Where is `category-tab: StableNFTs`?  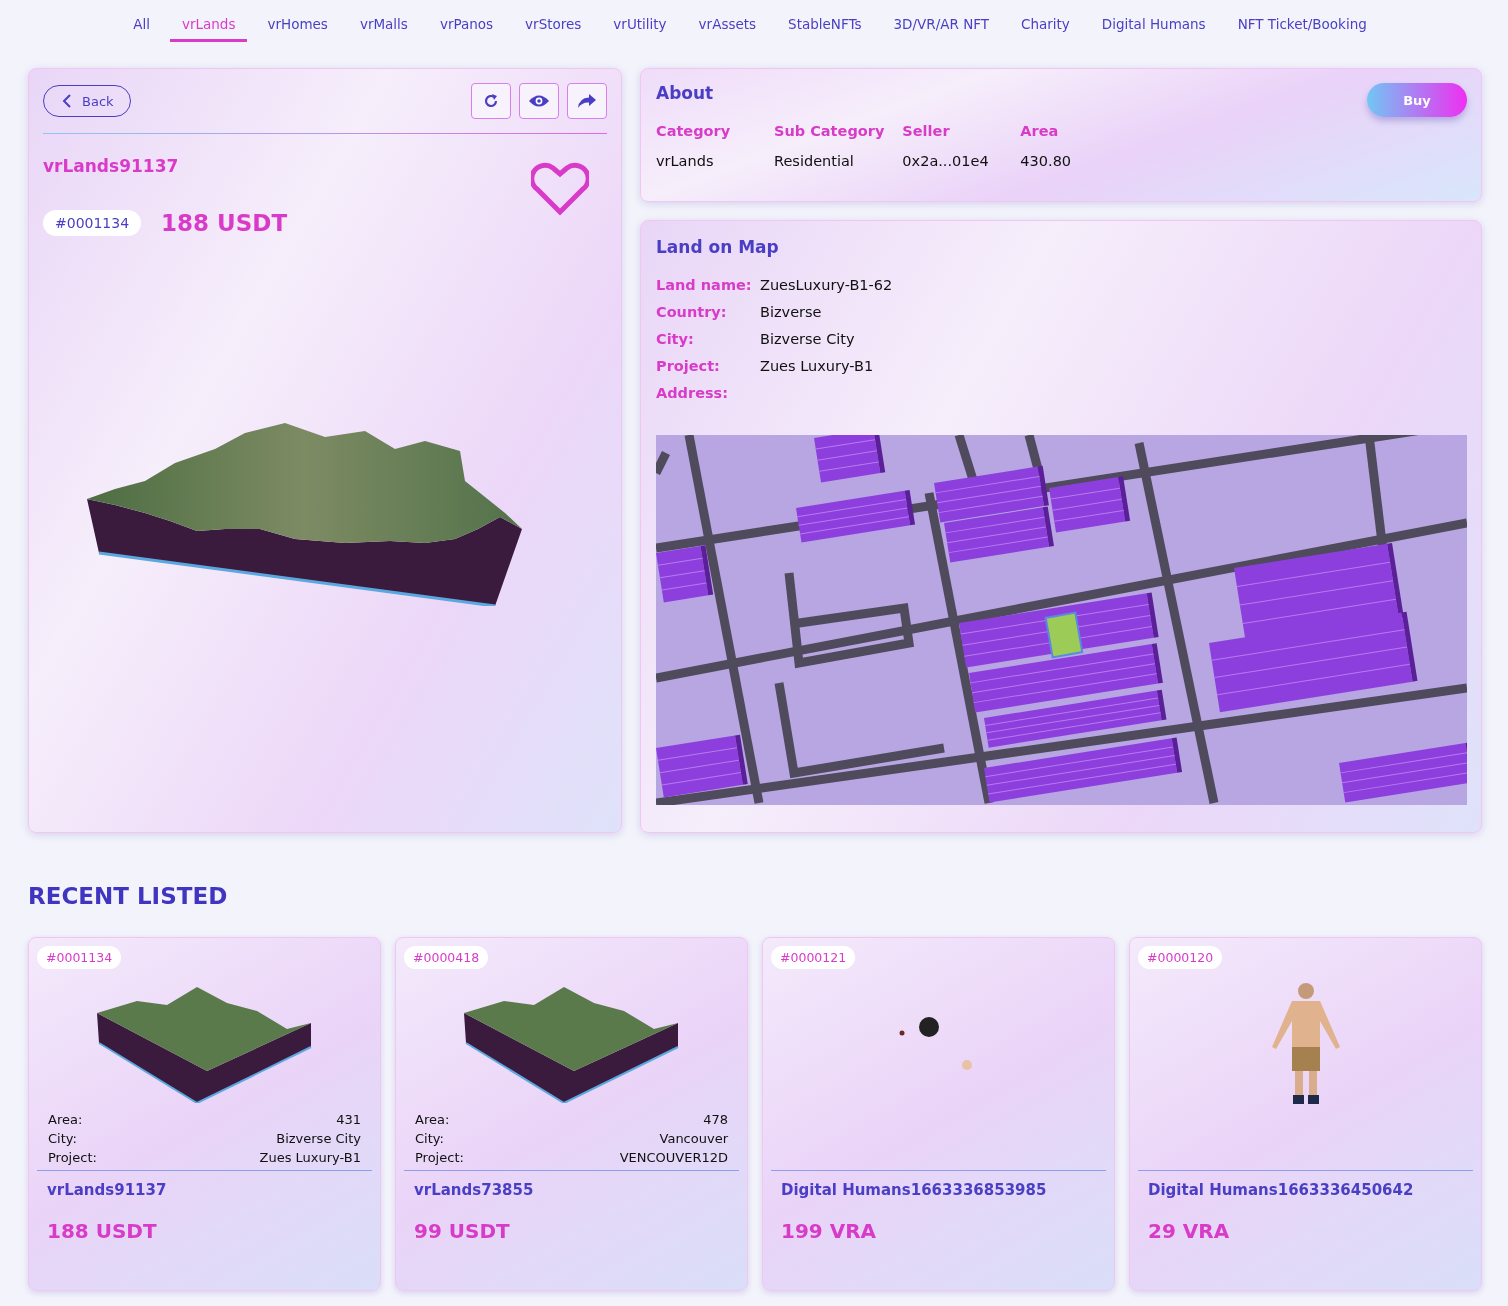 category-tab: StableNFTs is located at coordinates (825, 21).